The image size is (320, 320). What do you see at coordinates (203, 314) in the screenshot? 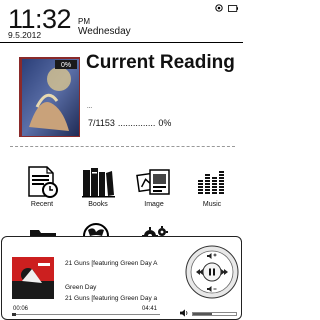
I see `volume-level` at bounding box center [203, 314].